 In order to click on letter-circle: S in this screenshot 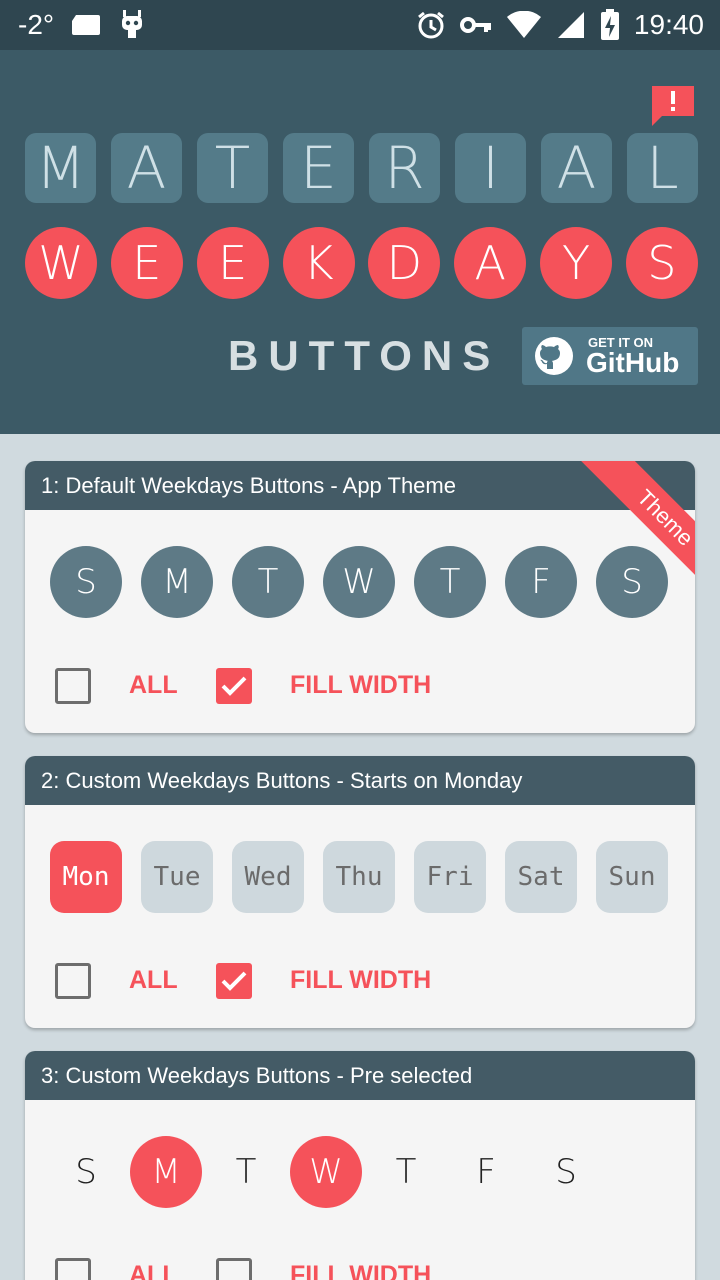, I will do `click(661, 263)`.